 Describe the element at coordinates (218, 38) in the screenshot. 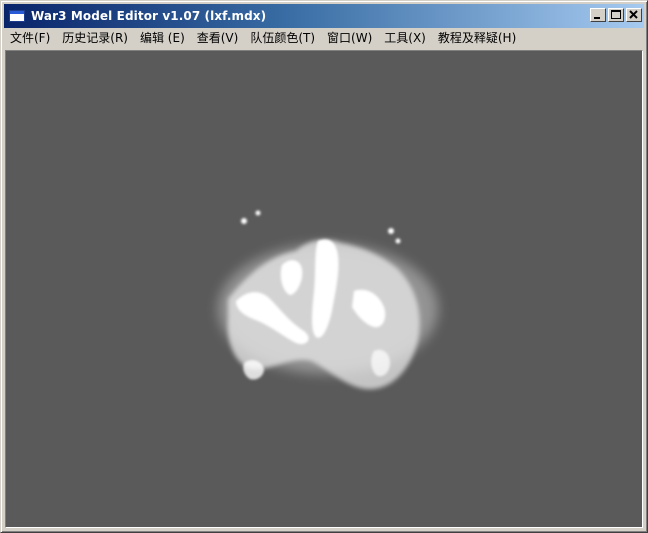

I see `menu-view: 查看(V)` at that location.